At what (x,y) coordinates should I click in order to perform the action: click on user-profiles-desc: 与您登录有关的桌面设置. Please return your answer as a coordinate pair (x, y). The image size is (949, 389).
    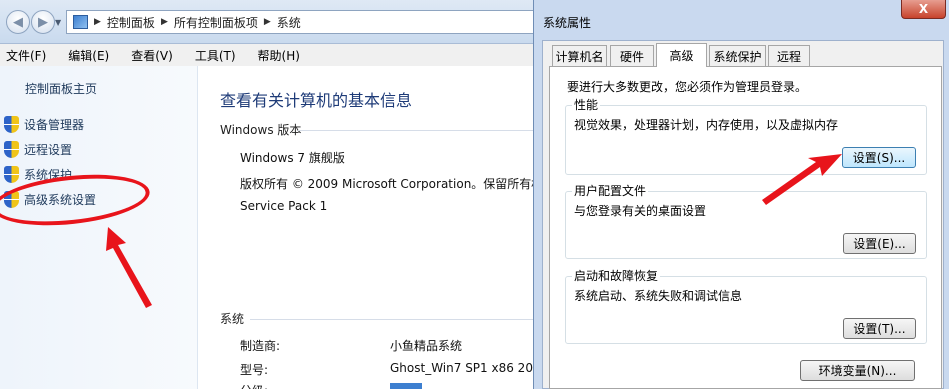
    Looking at the image, I should click on (640, 211).